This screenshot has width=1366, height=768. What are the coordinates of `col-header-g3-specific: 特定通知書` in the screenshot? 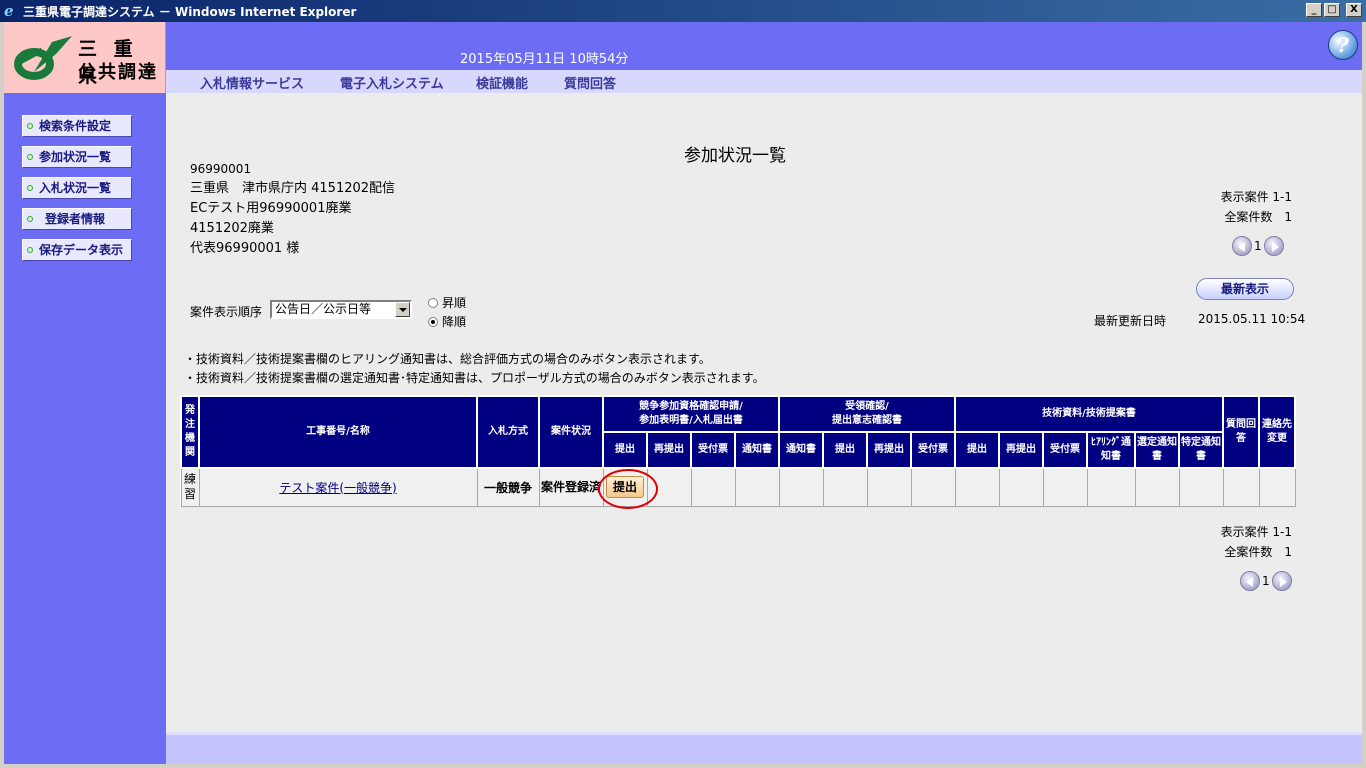 It's located at (1201, 450).